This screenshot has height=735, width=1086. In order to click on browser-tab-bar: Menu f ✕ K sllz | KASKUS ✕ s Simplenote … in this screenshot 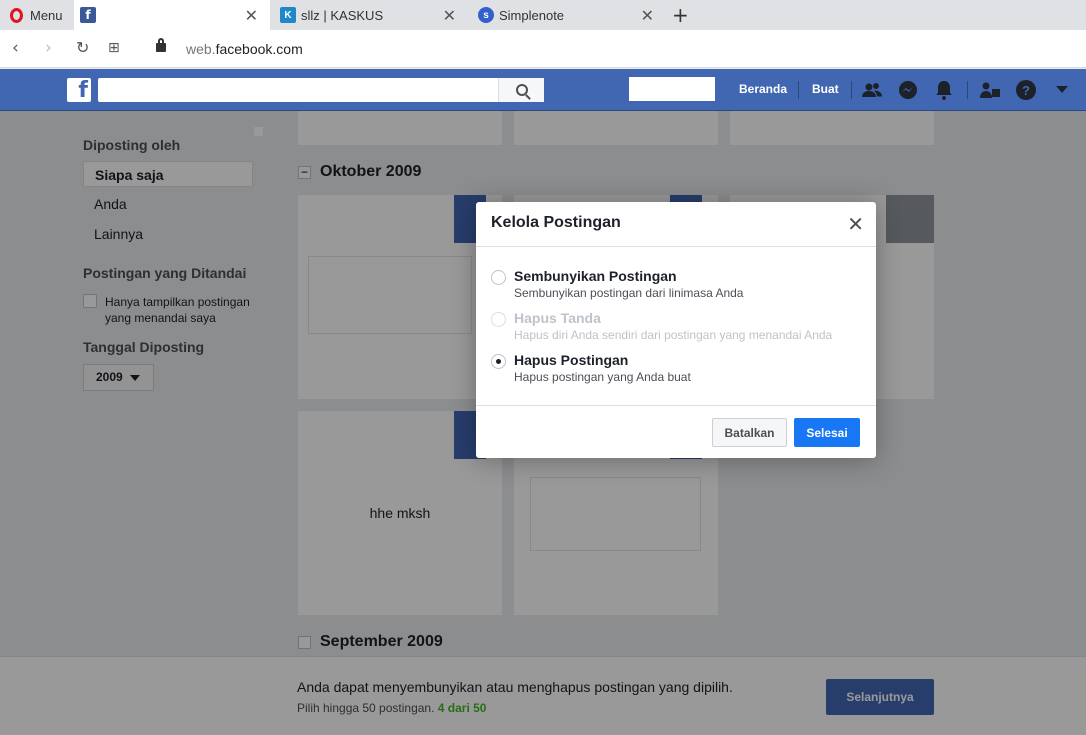, I will do `click(543, 15)`.